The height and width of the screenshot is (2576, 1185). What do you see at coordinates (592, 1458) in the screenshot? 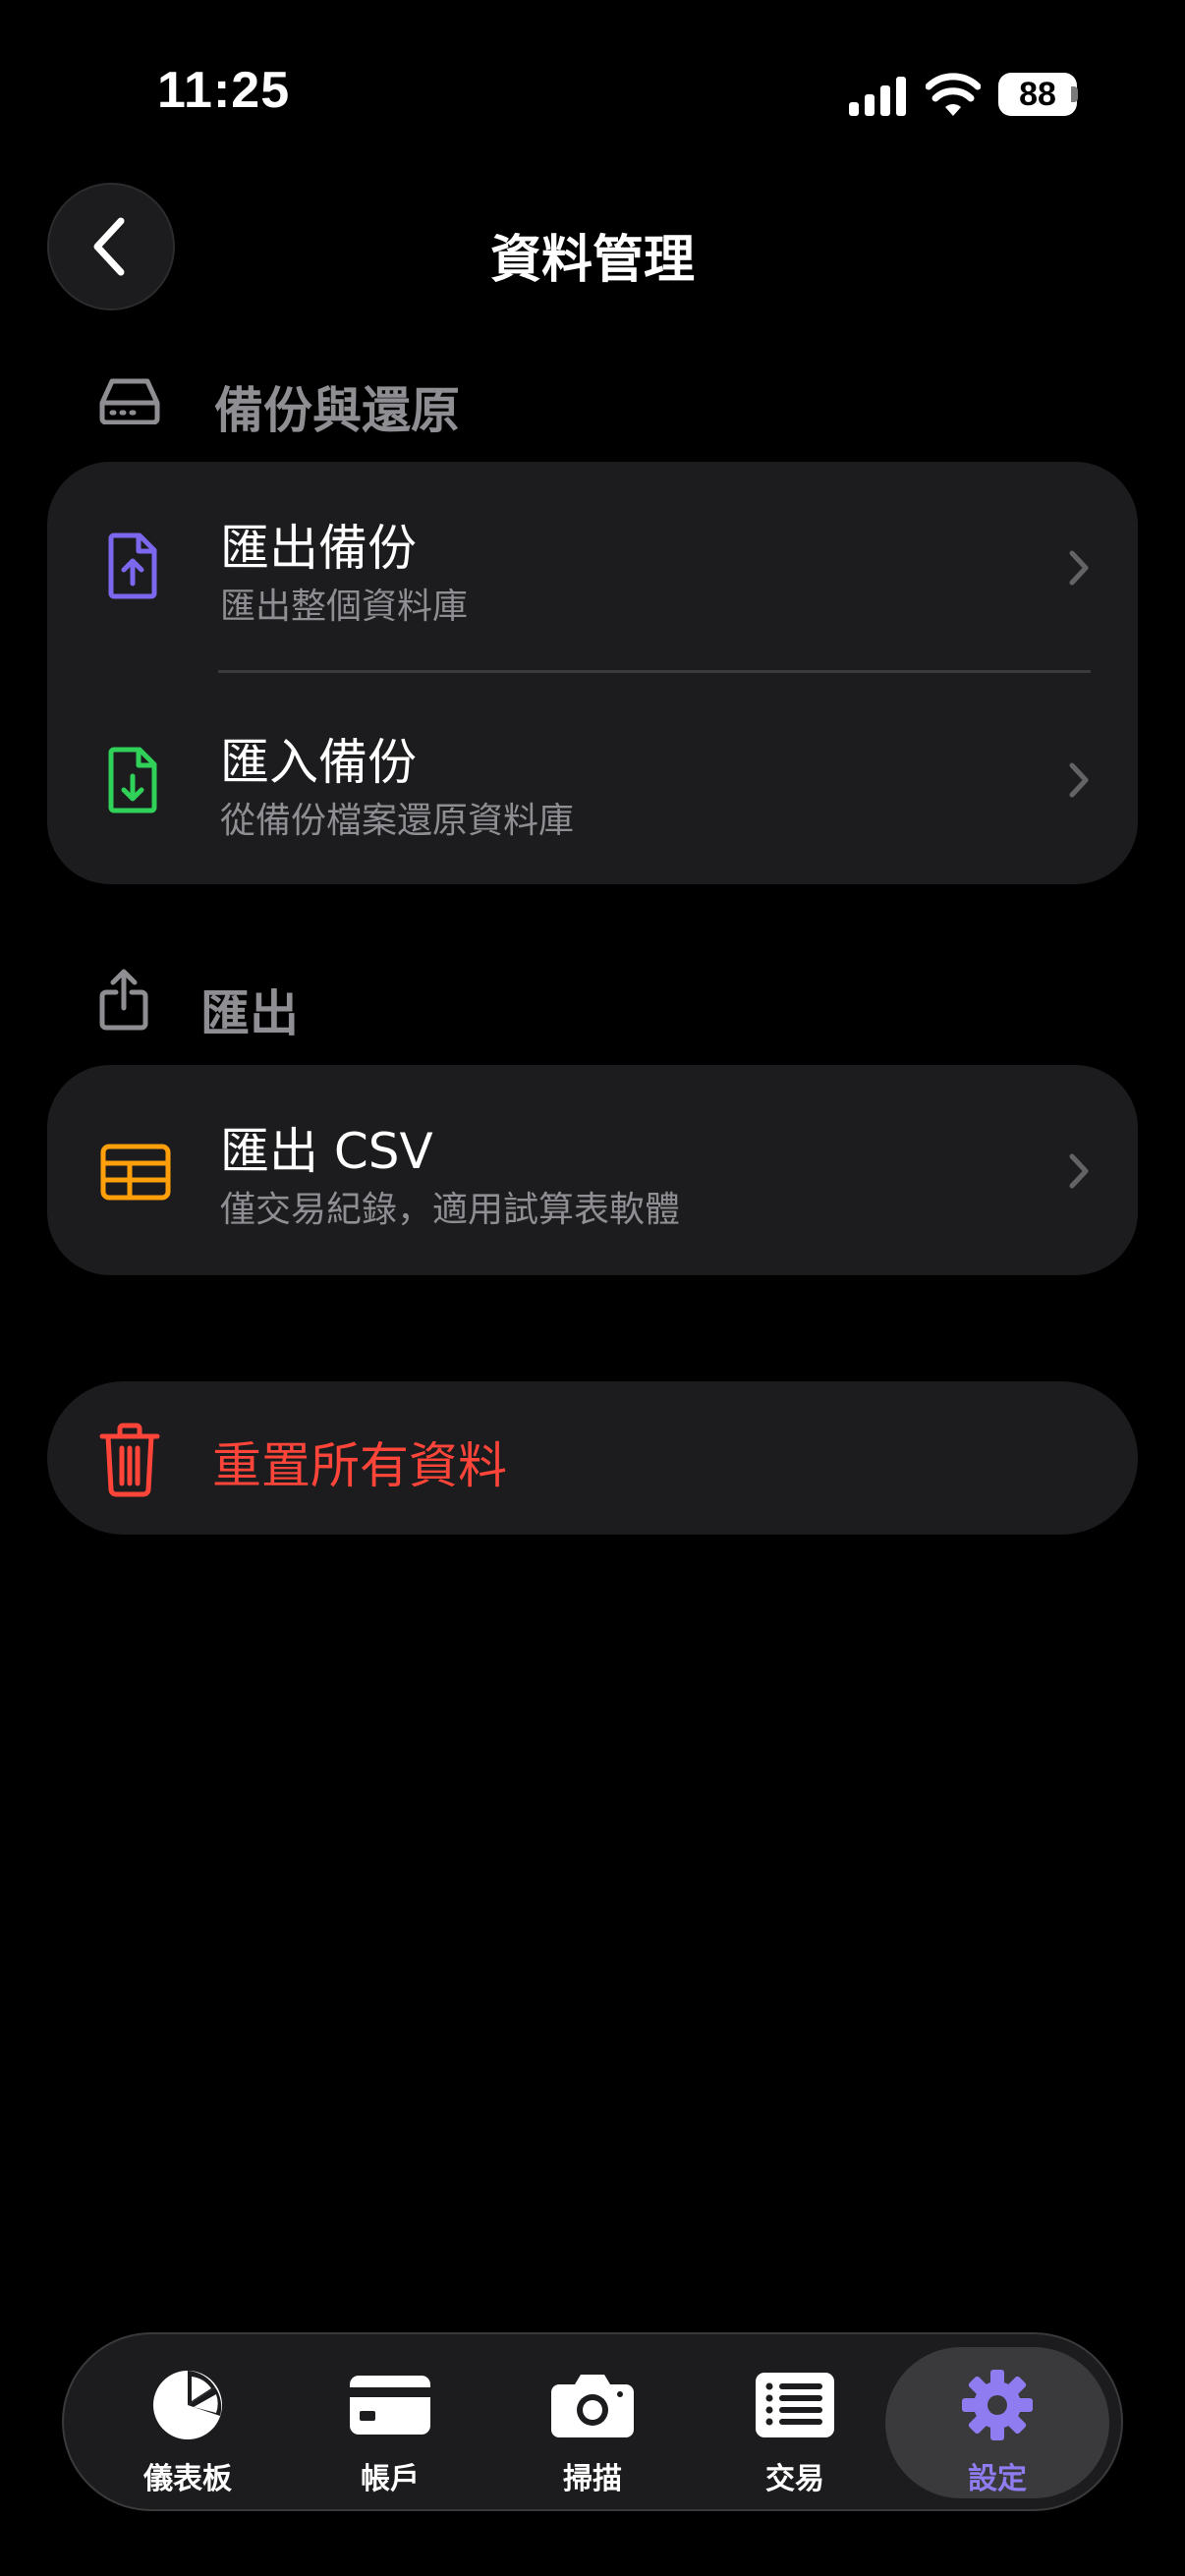
I see `reset-all-data-button: 重置所有資料` at bounding box center [592, 1458].